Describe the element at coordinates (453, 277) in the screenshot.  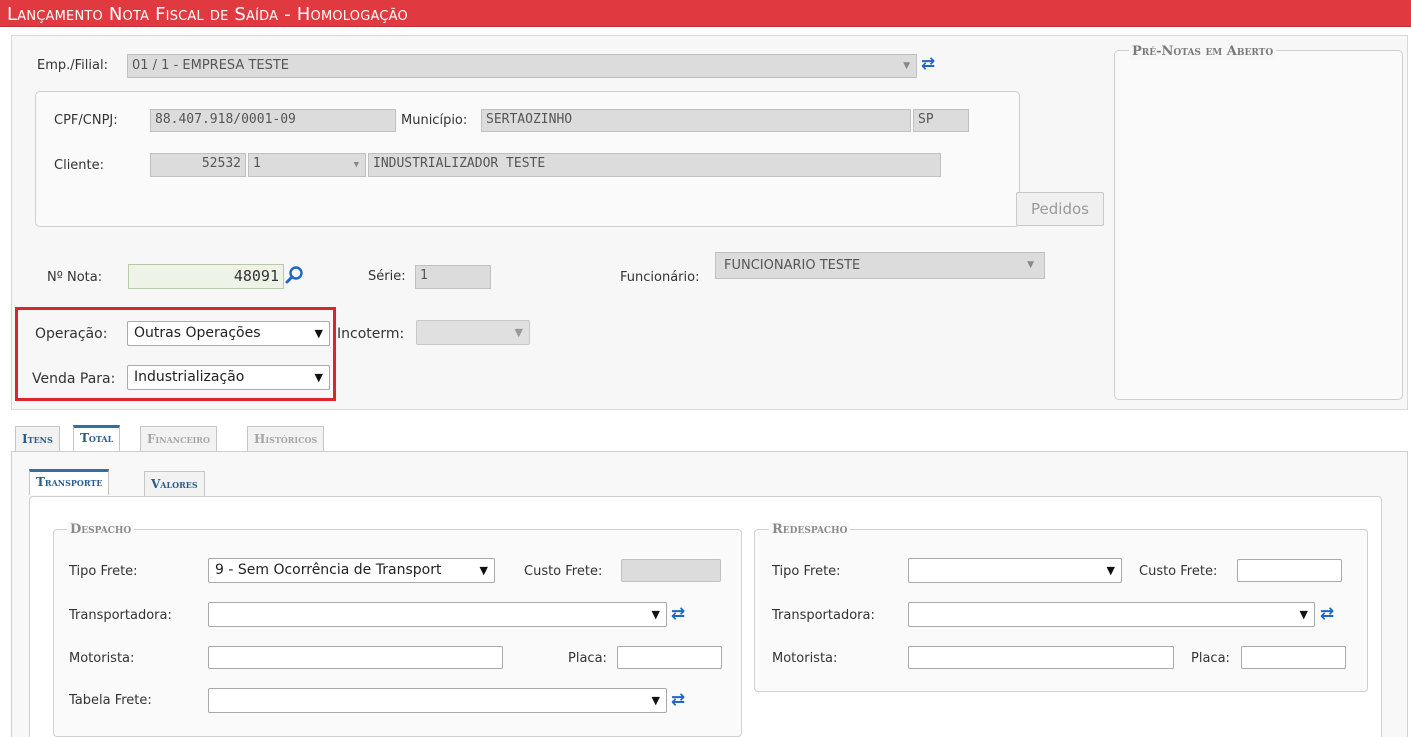
I see `serie-field: 1` at that location.